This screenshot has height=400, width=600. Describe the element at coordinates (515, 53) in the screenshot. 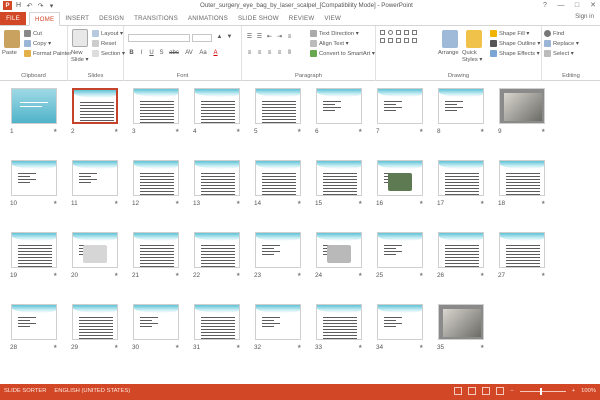

I see `shape-effects-button: Shape Effects ▾` at that location.